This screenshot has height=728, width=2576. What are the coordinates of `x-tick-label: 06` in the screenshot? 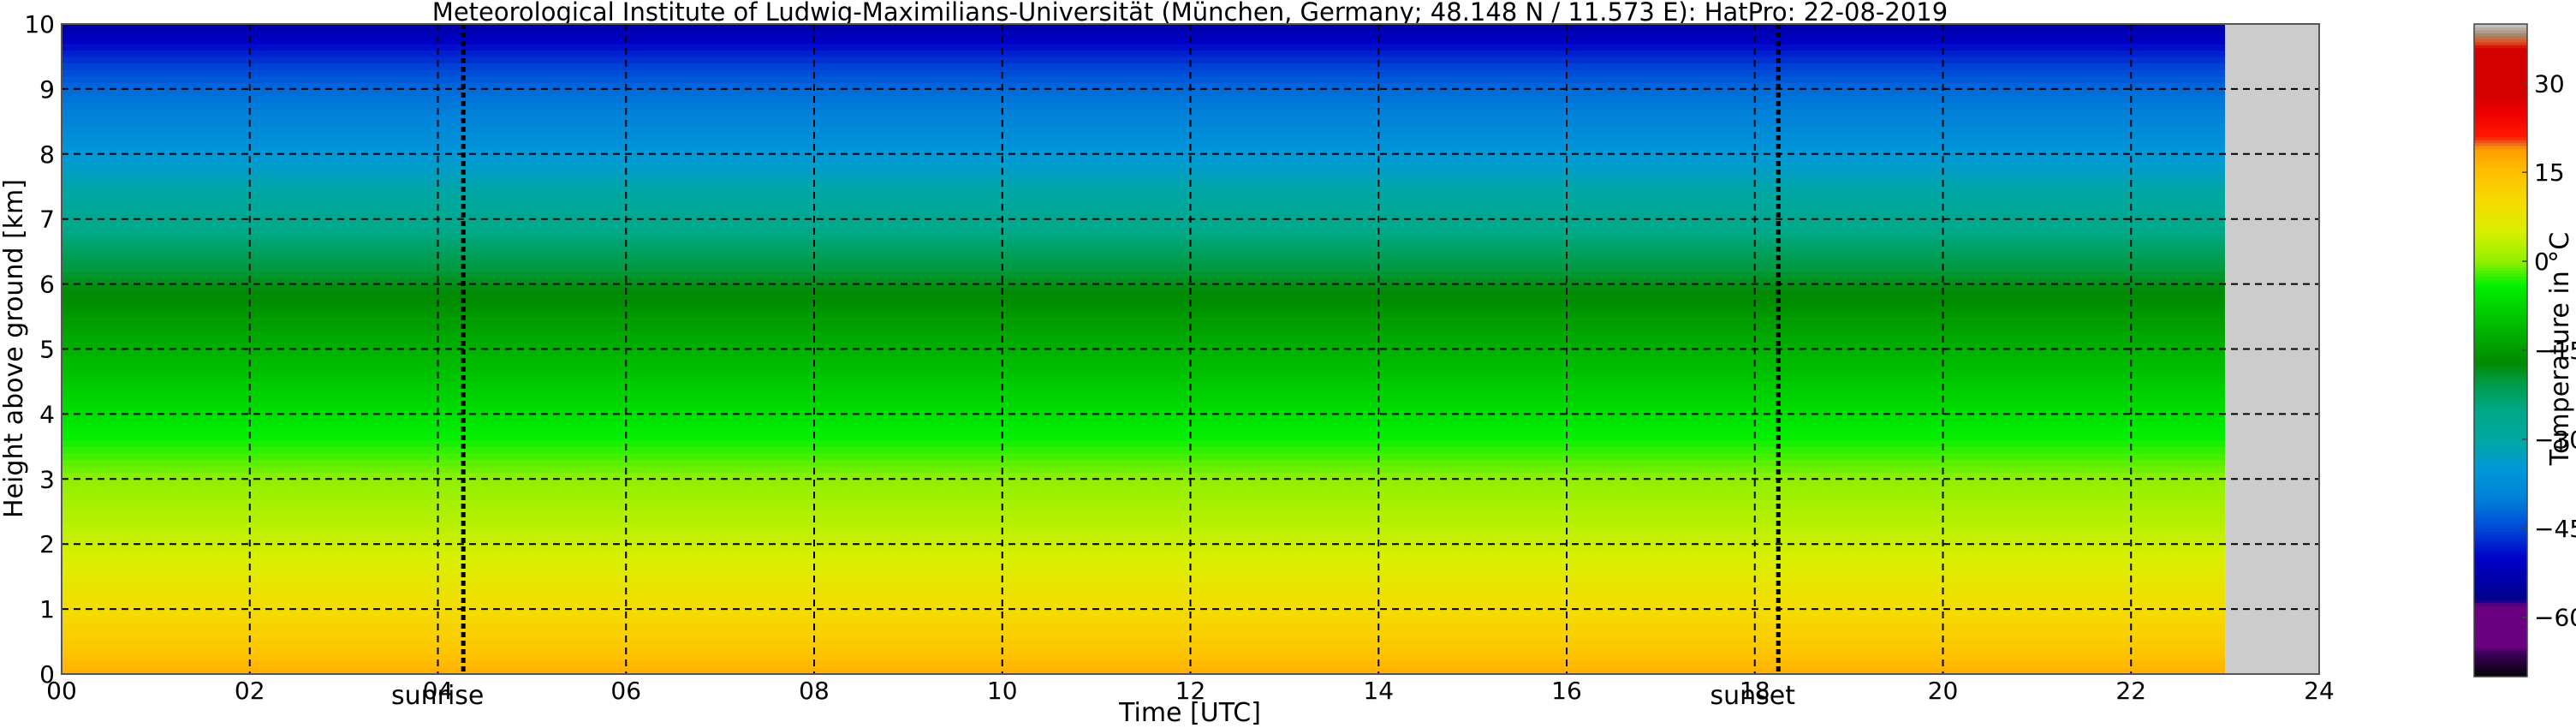 It's located at (625, 691).